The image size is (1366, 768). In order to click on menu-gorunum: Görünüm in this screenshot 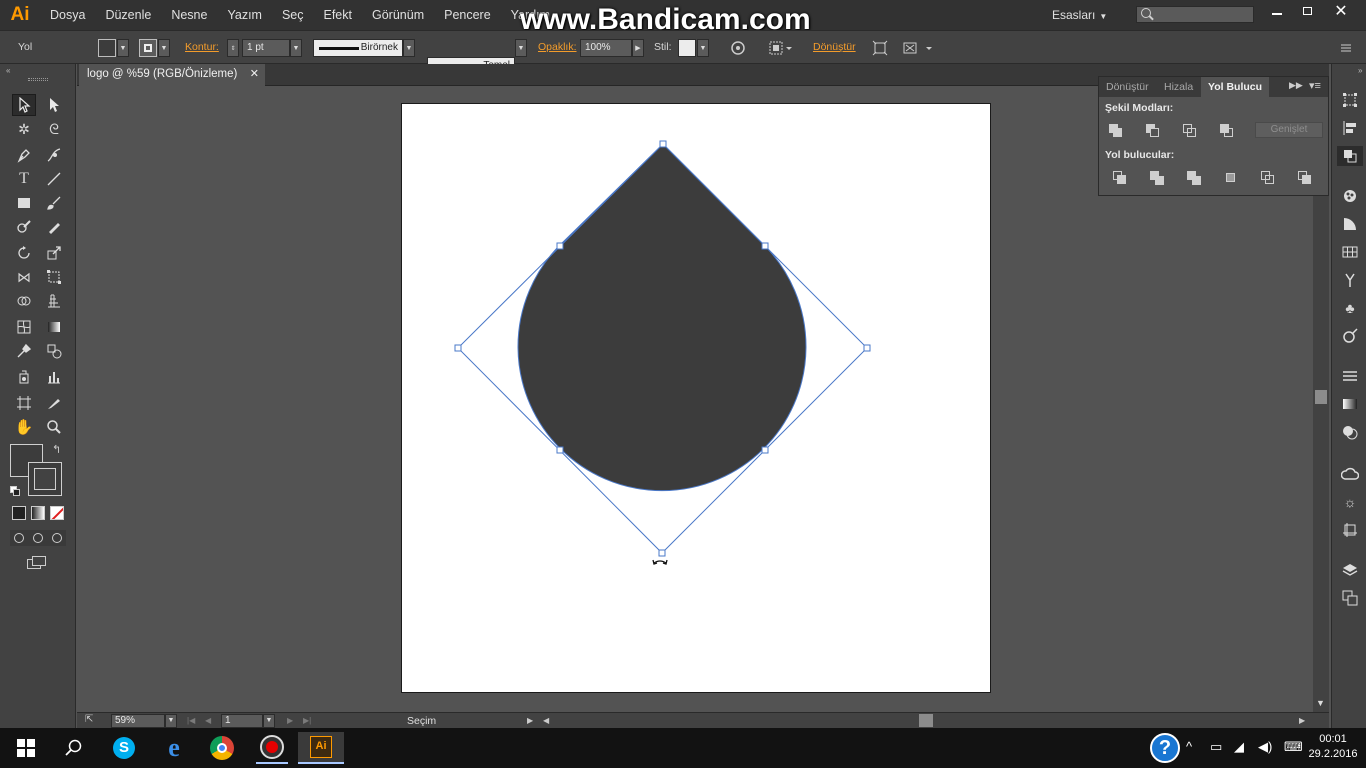, I will do `click(398, 15)`.